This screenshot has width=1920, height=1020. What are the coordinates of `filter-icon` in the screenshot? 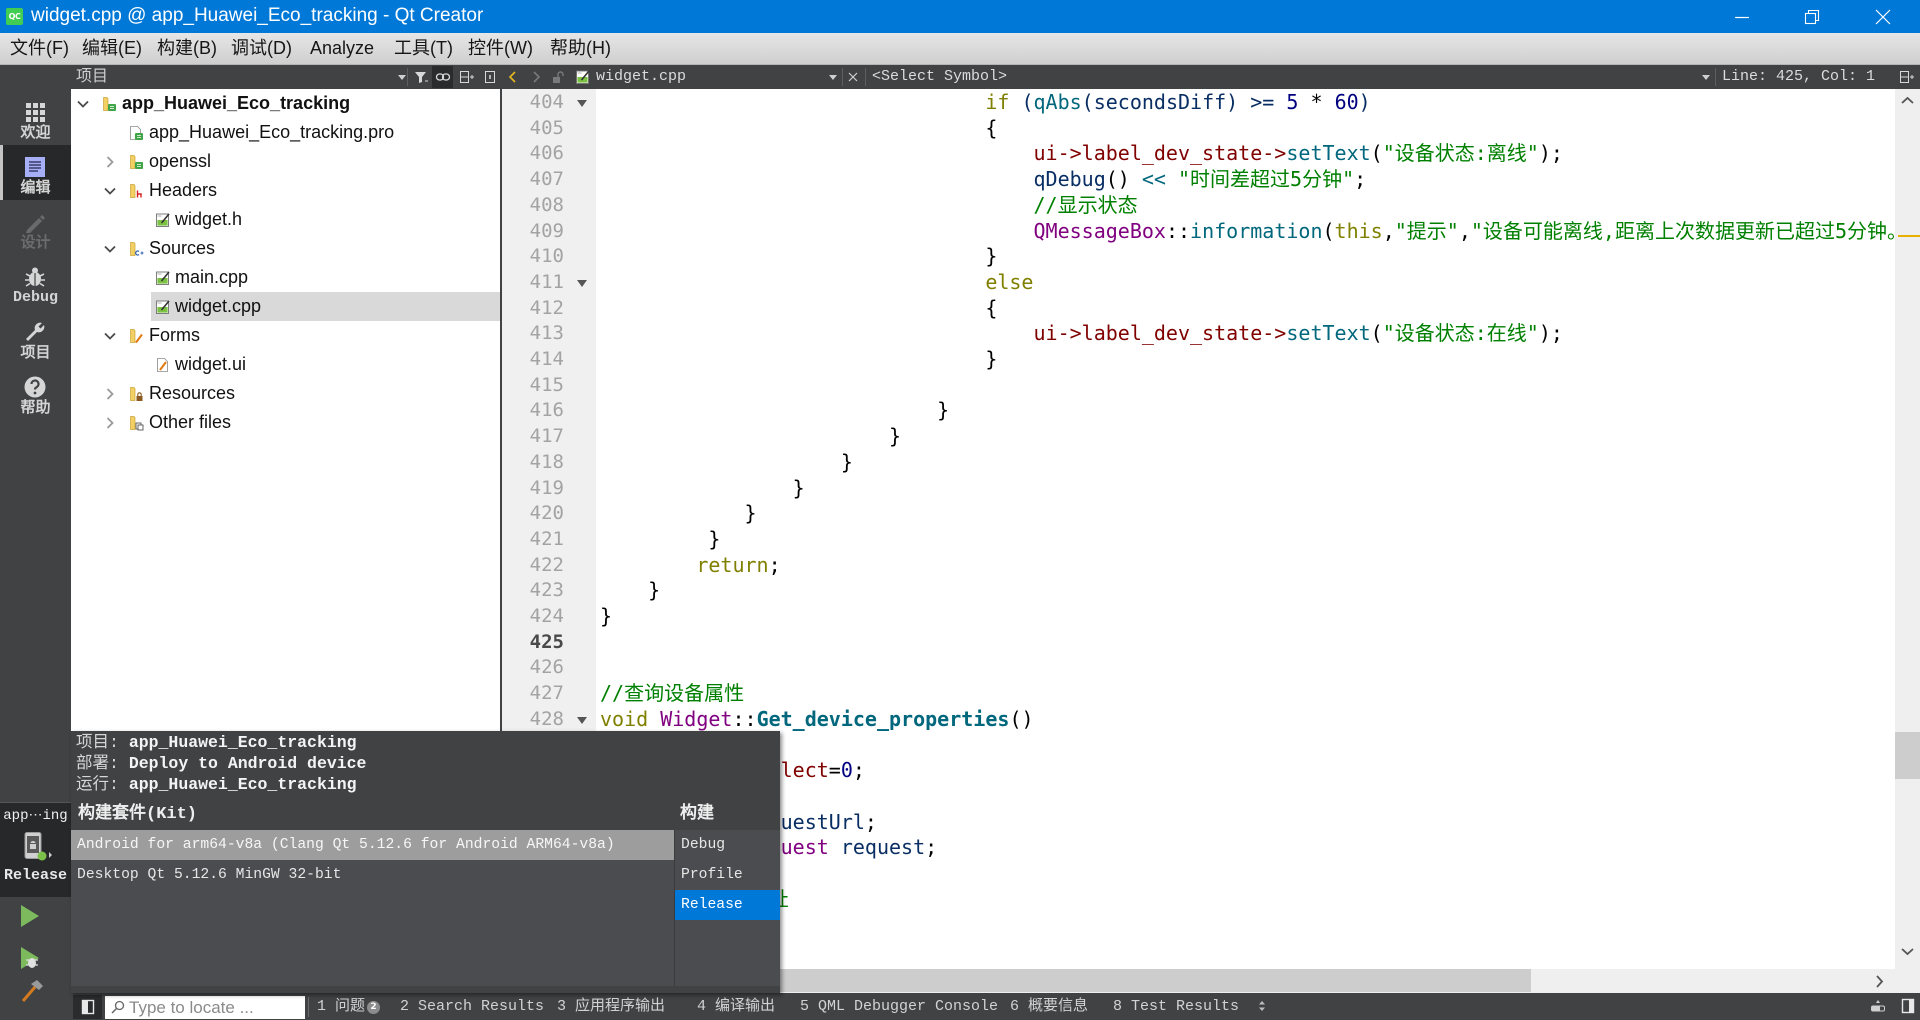 It's located at (421, 77).